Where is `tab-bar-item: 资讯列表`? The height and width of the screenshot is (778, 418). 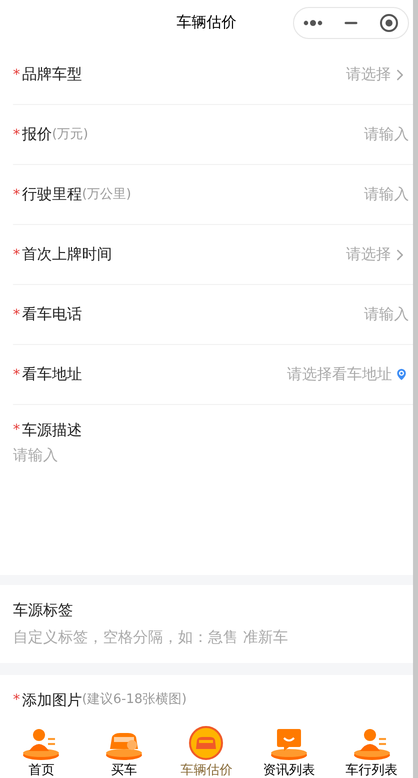
tab-bar-item: 资讯列表 is located at coordinates (289, 751).